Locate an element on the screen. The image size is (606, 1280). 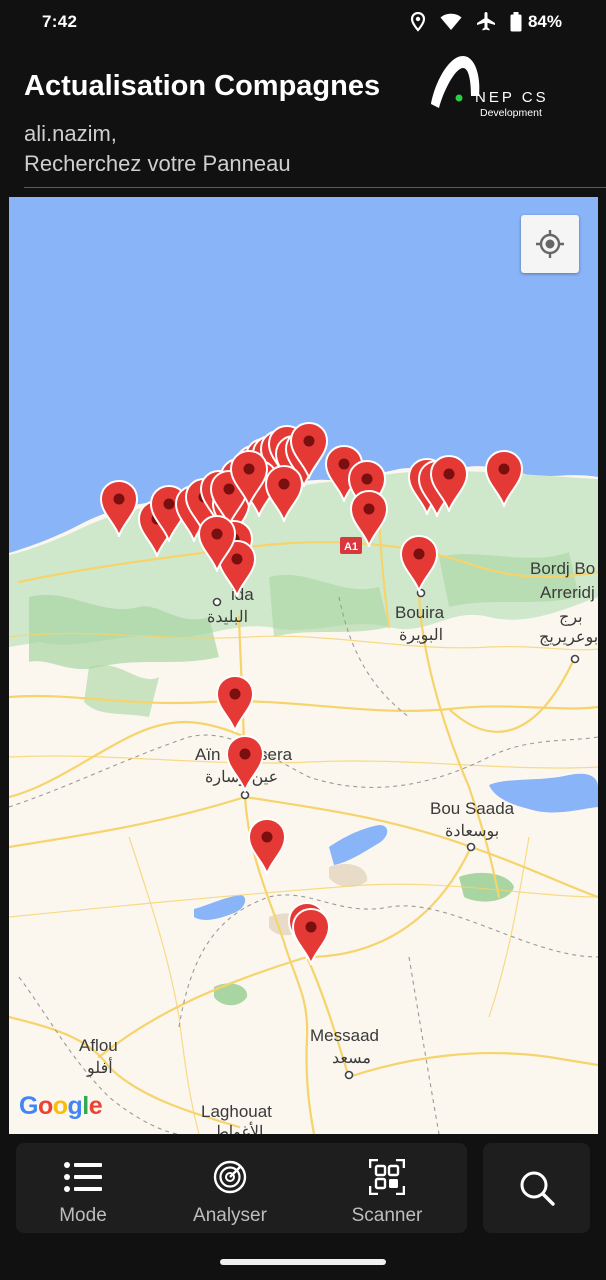
battery-icon is located at coordinates (516, 22).